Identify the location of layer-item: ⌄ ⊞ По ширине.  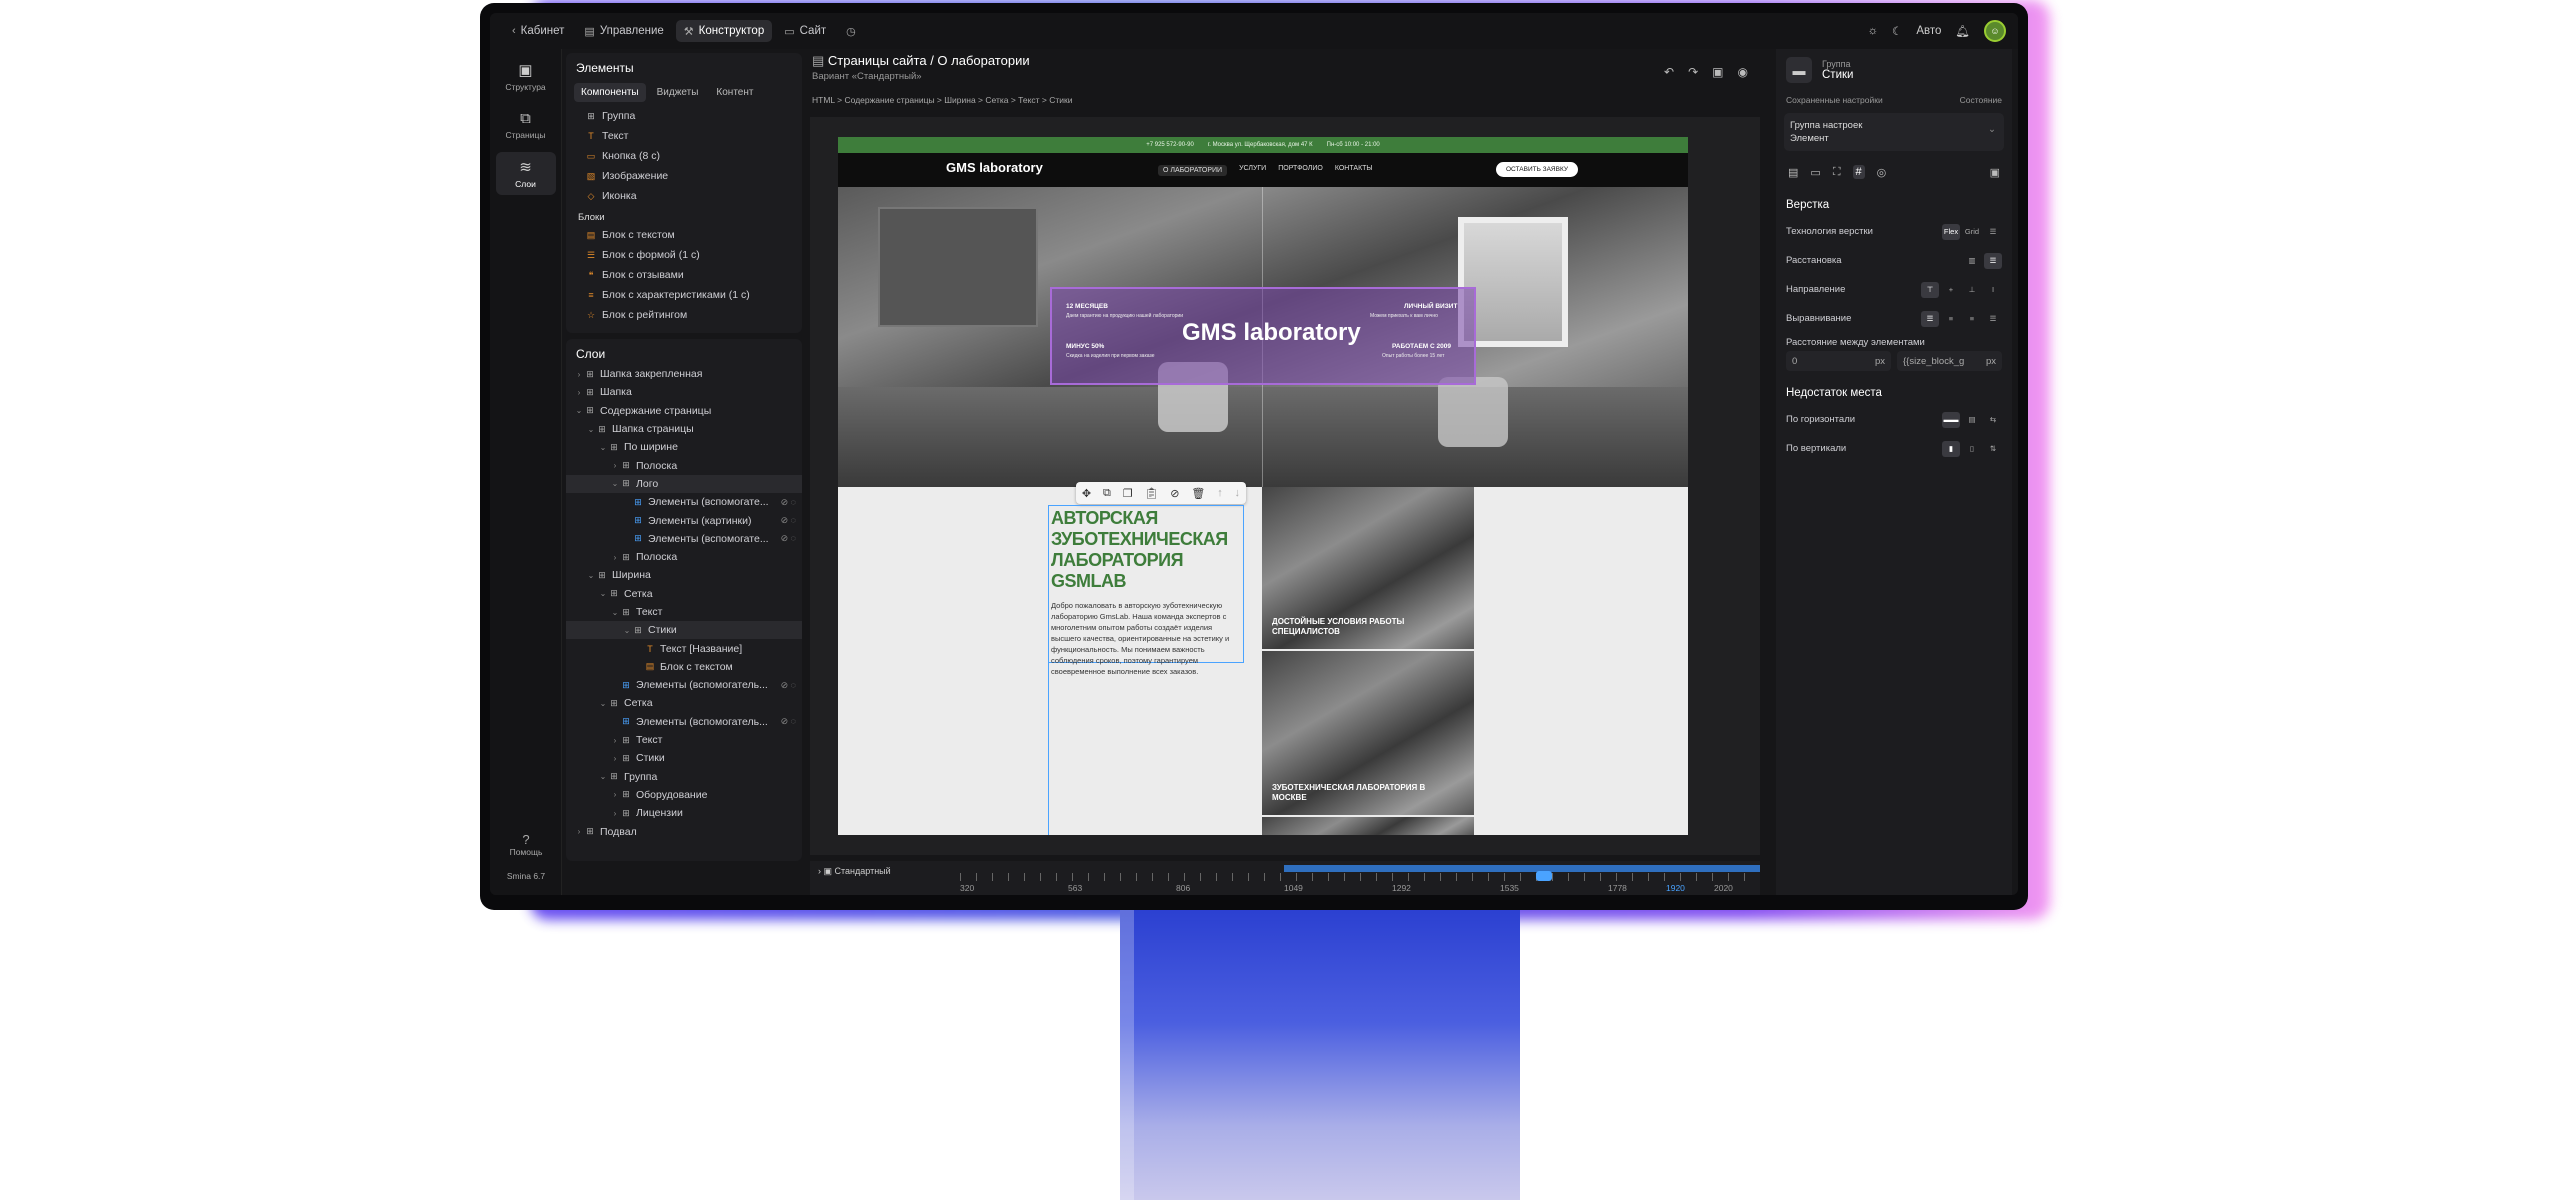
(684, 447).